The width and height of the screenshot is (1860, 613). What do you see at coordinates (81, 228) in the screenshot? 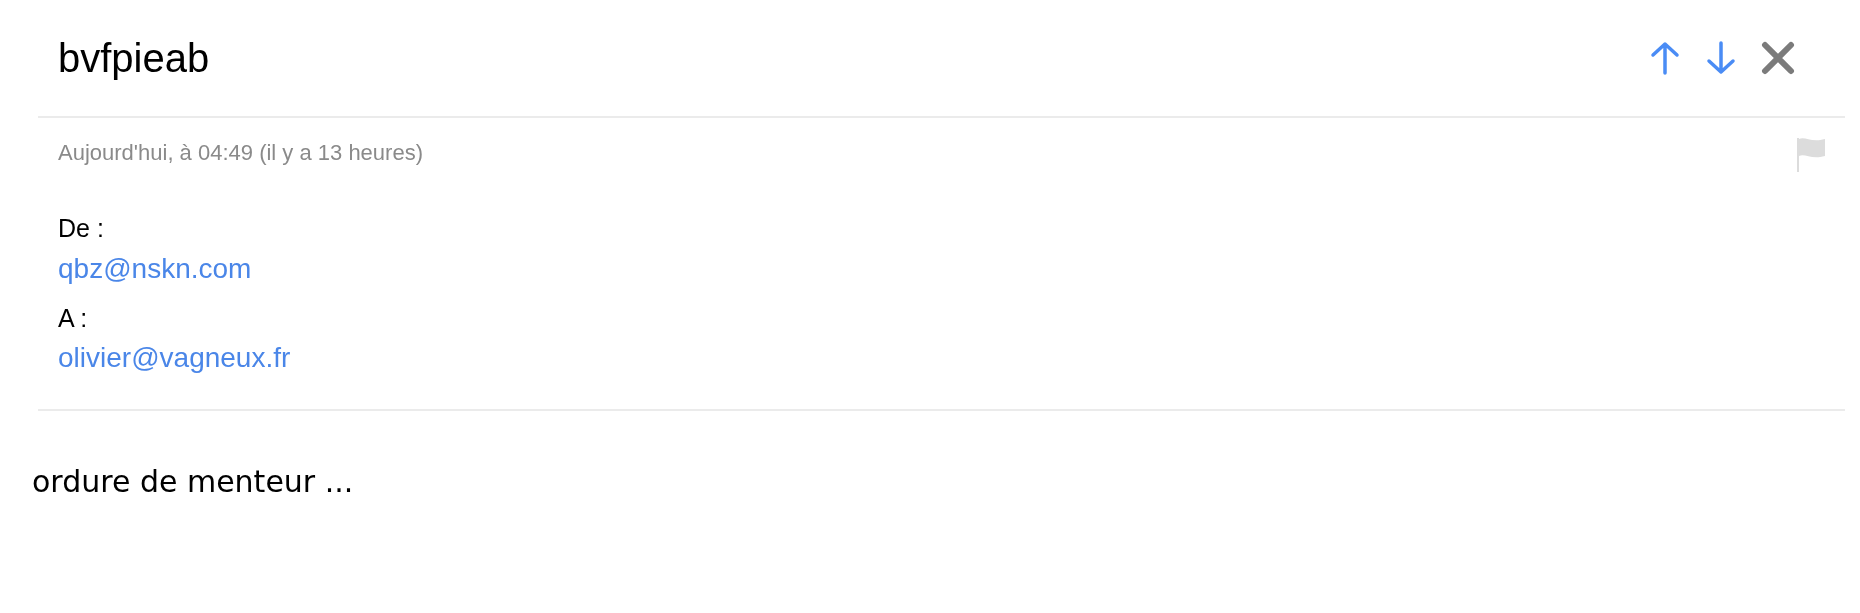
I see `from-label: De :` at bounding box center [81, 228].